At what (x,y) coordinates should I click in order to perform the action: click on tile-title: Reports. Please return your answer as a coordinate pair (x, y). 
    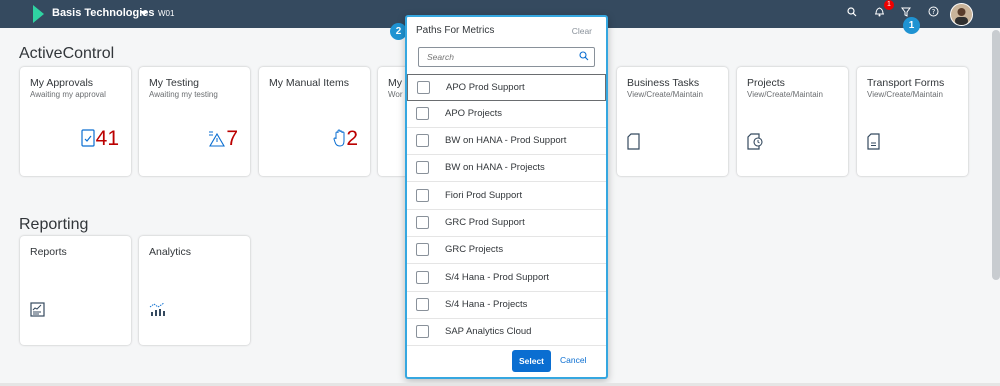
    Looking at the image, I should click on (48, 252).